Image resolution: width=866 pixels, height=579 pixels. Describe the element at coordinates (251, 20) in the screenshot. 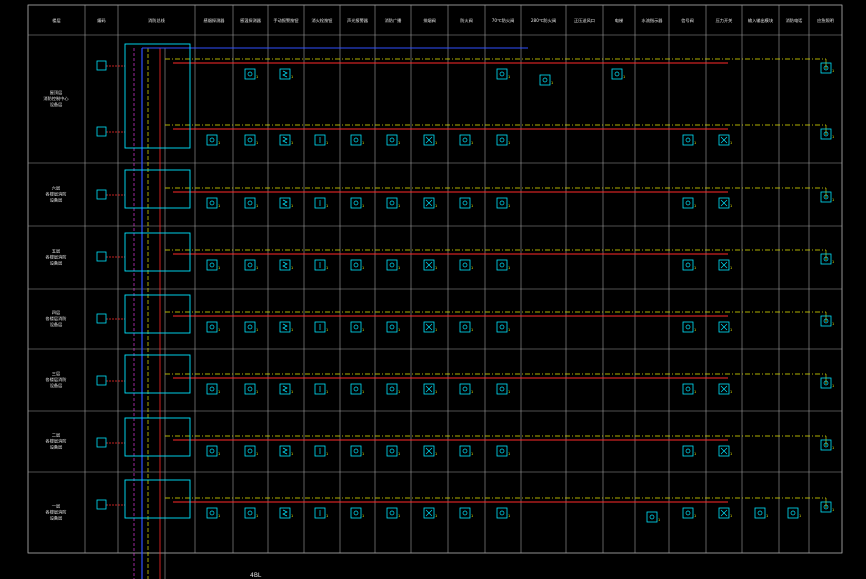

I see `header-4: 感温探测器` at that location.